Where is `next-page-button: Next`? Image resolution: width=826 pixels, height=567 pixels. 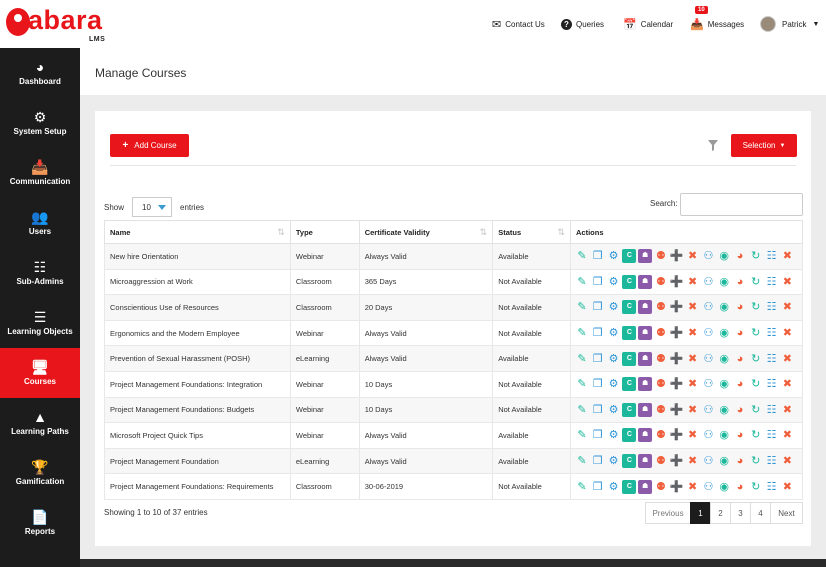 next-page-button: Next is located at coordinates (786, 513).